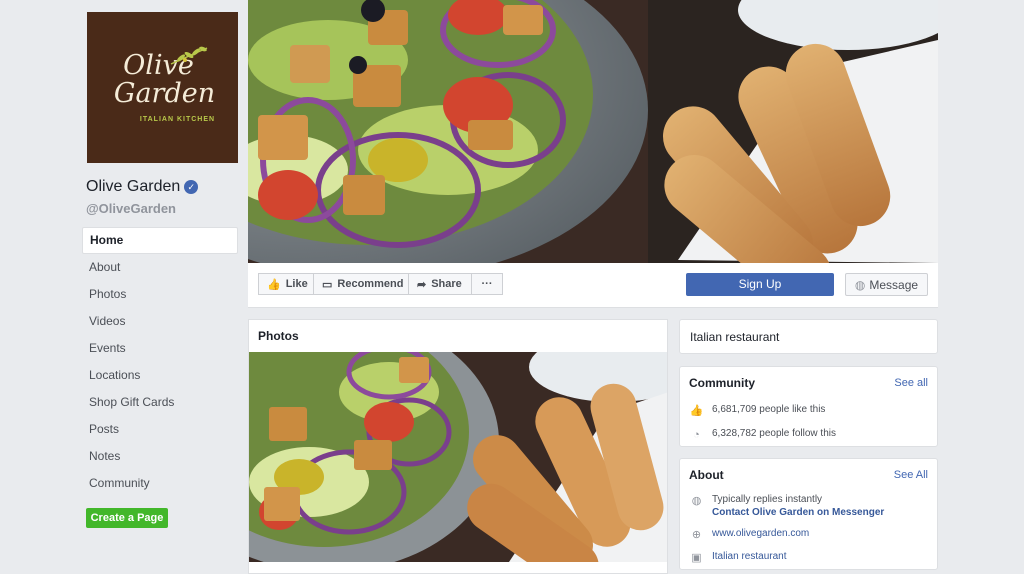  I want to click on category-row: ▣ Italian restaurant, so click(738, 557).